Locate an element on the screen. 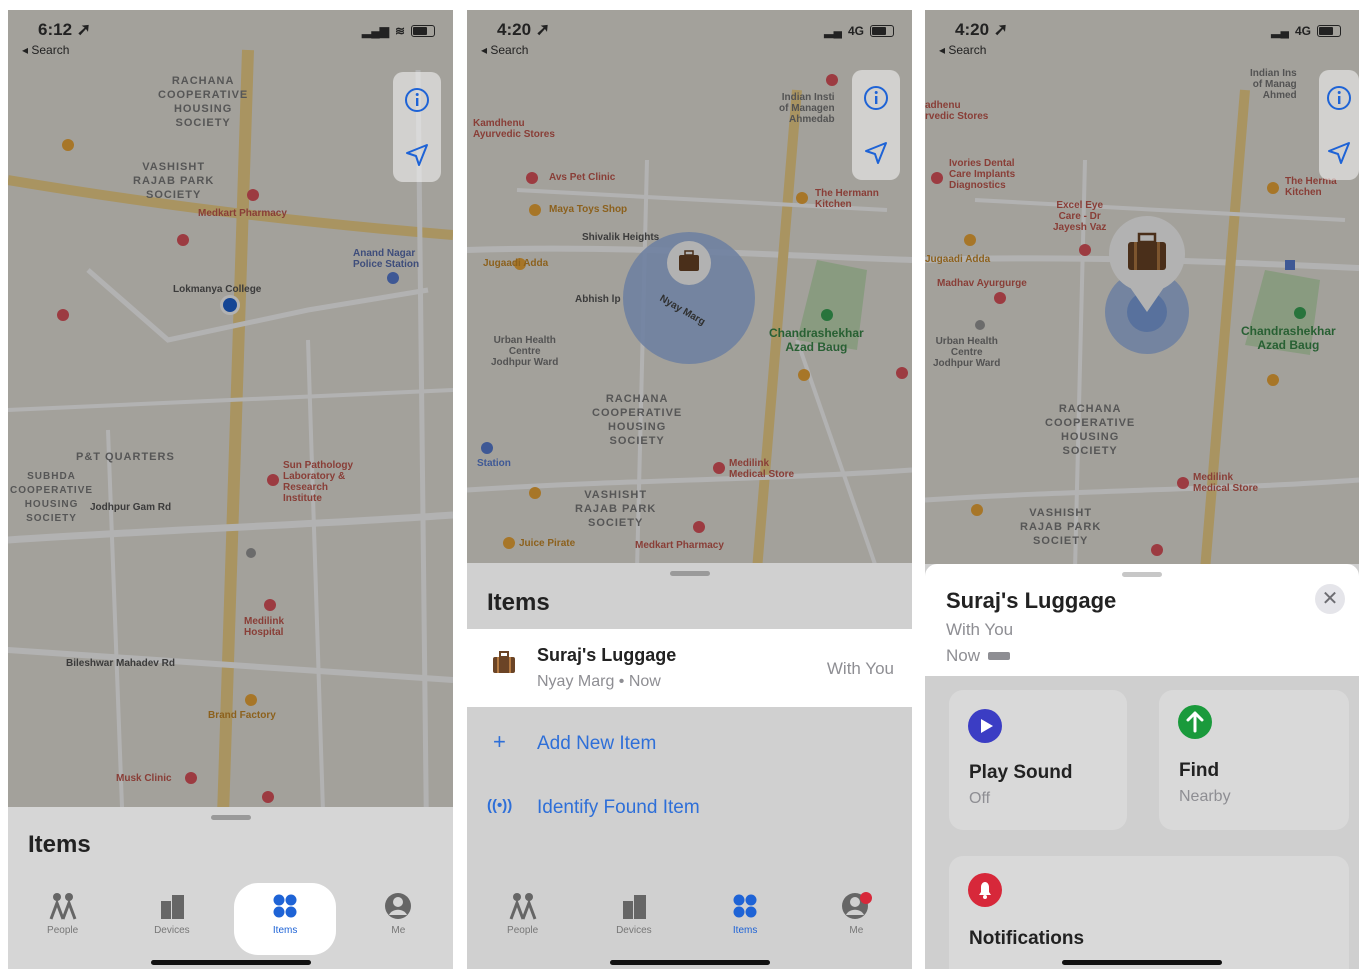 The image size is (1359, 969). play-sound-status: Off is located at coordinates (980, 798).